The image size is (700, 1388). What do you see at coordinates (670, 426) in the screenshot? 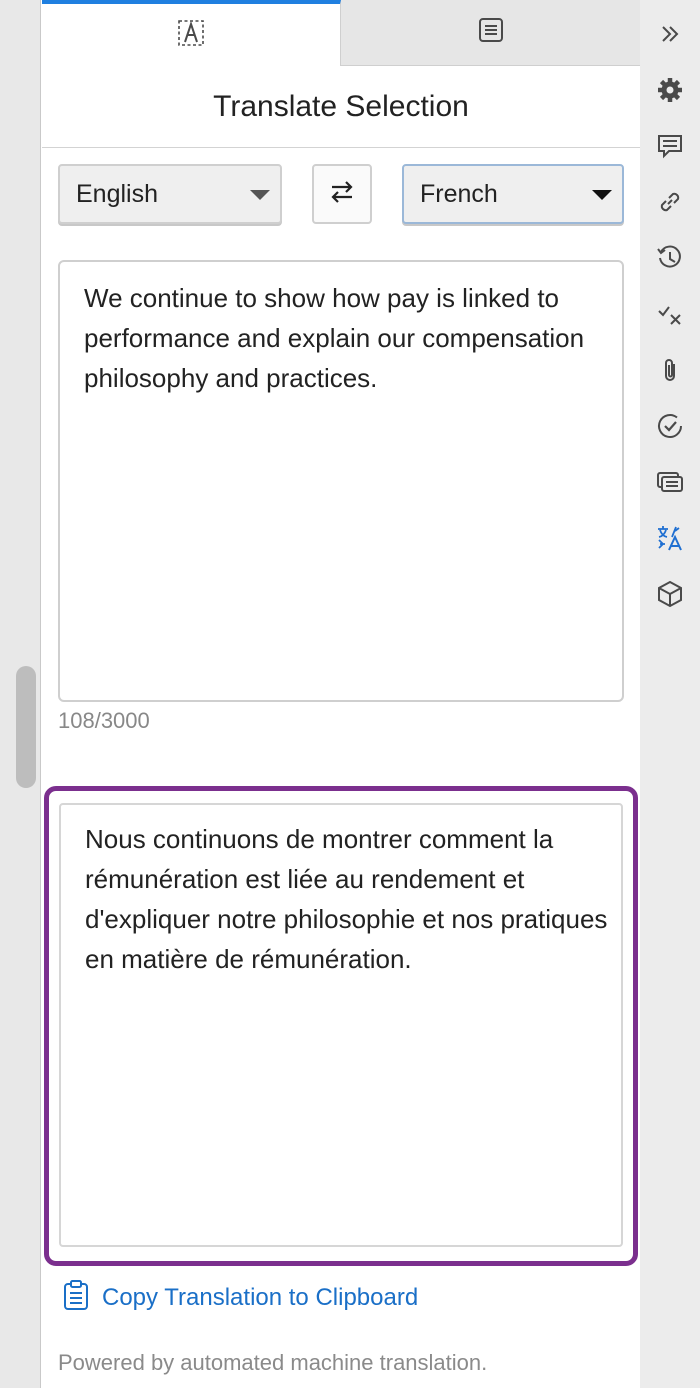
I see `check-circle-icon` at bounding box center [670, 426].